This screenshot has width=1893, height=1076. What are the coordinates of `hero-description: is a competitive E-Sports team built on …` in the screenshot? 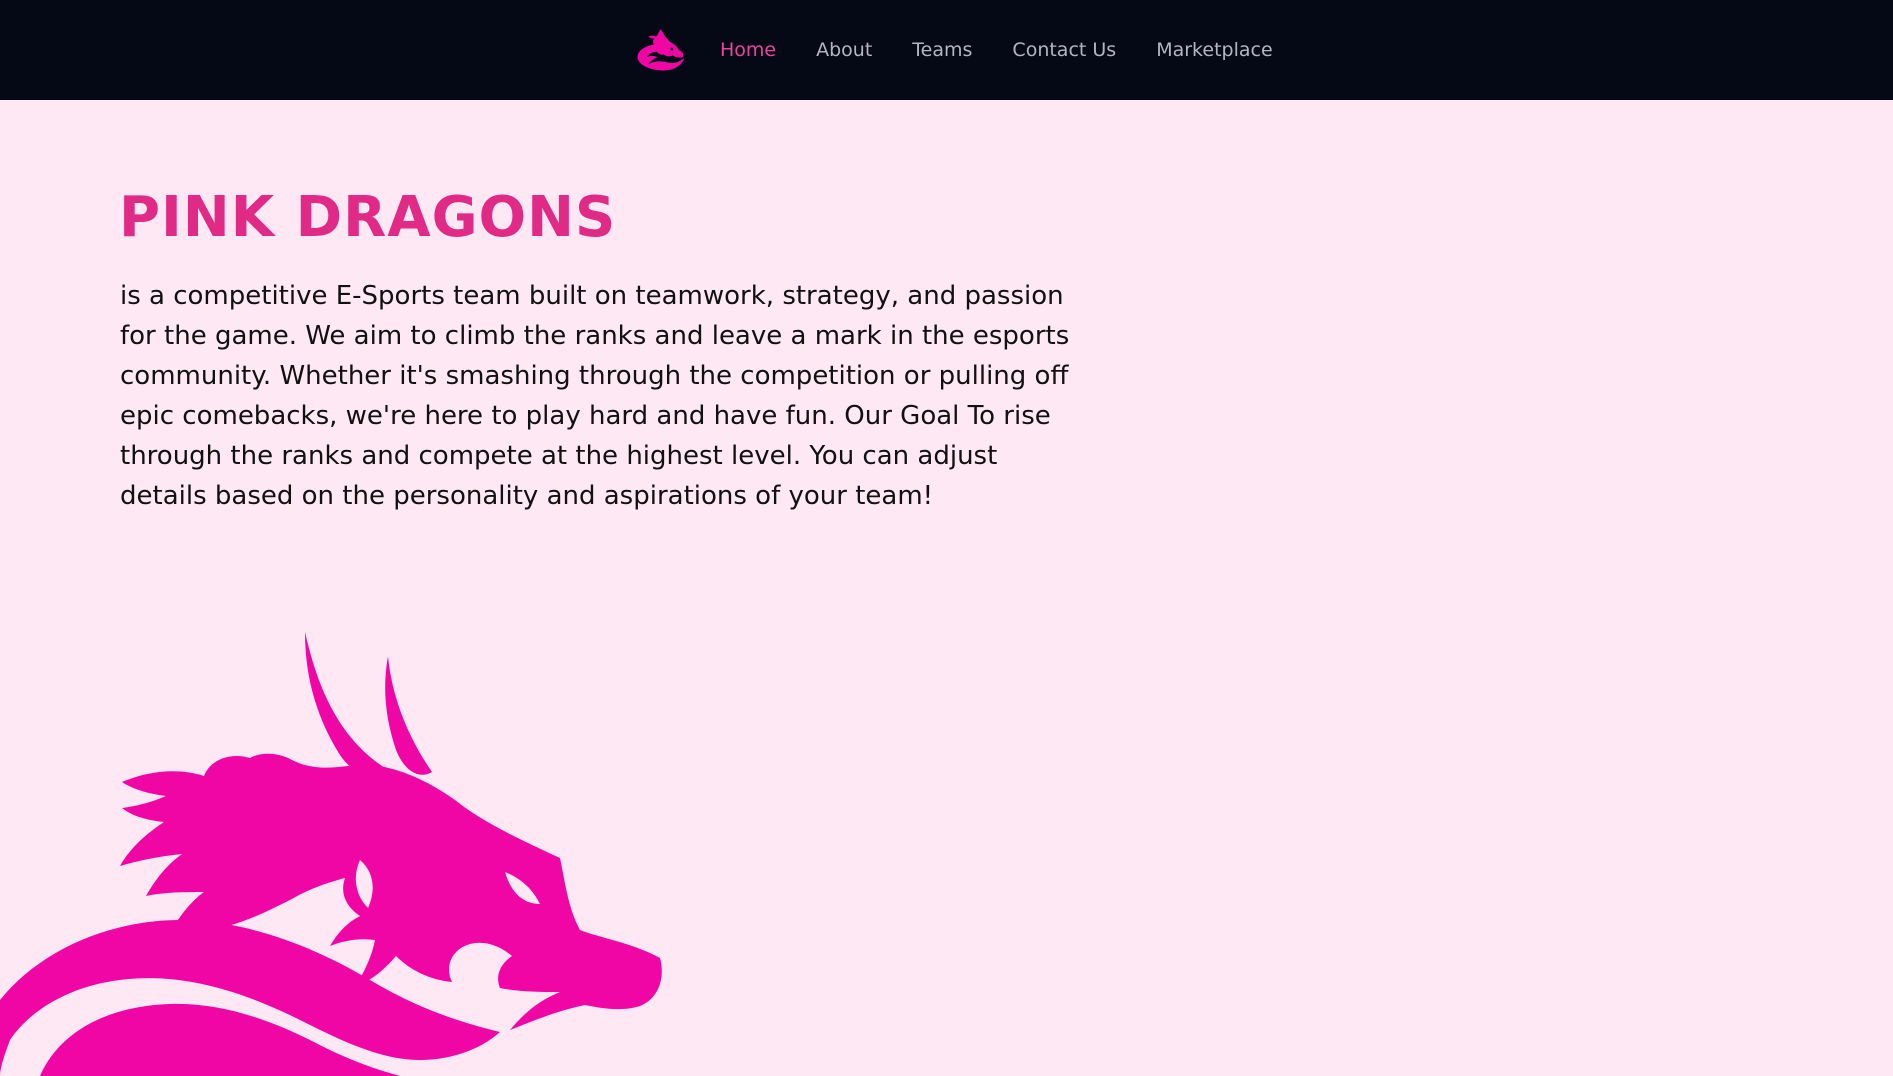 It's located at (595, 396).